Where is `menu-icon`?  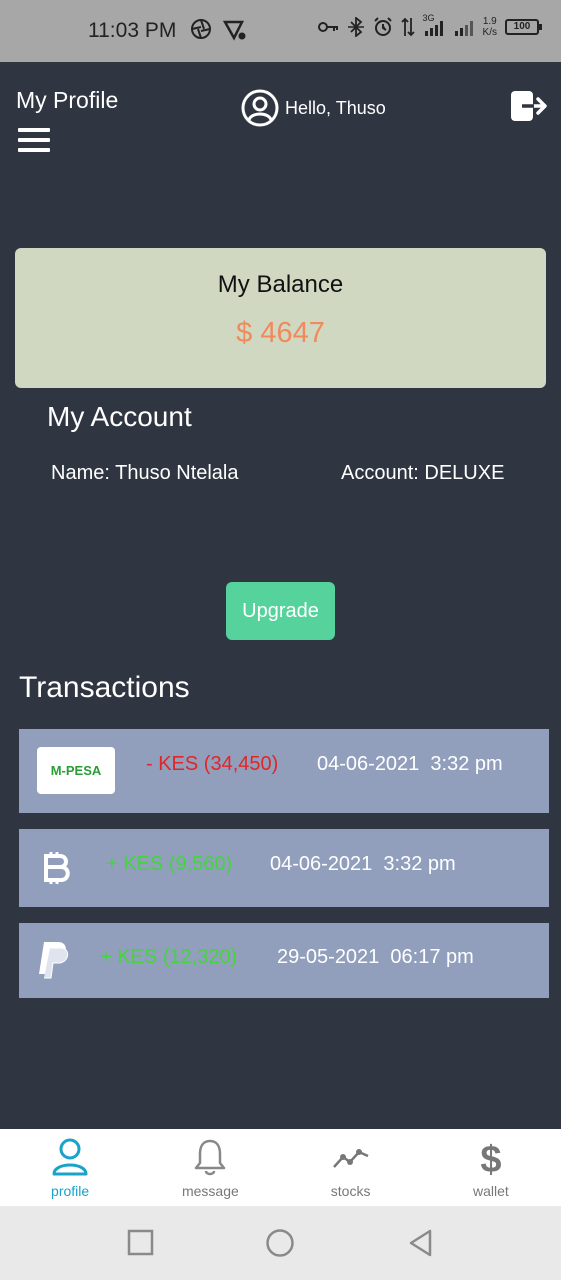 menu-icon is located at coordinates (34, 140).